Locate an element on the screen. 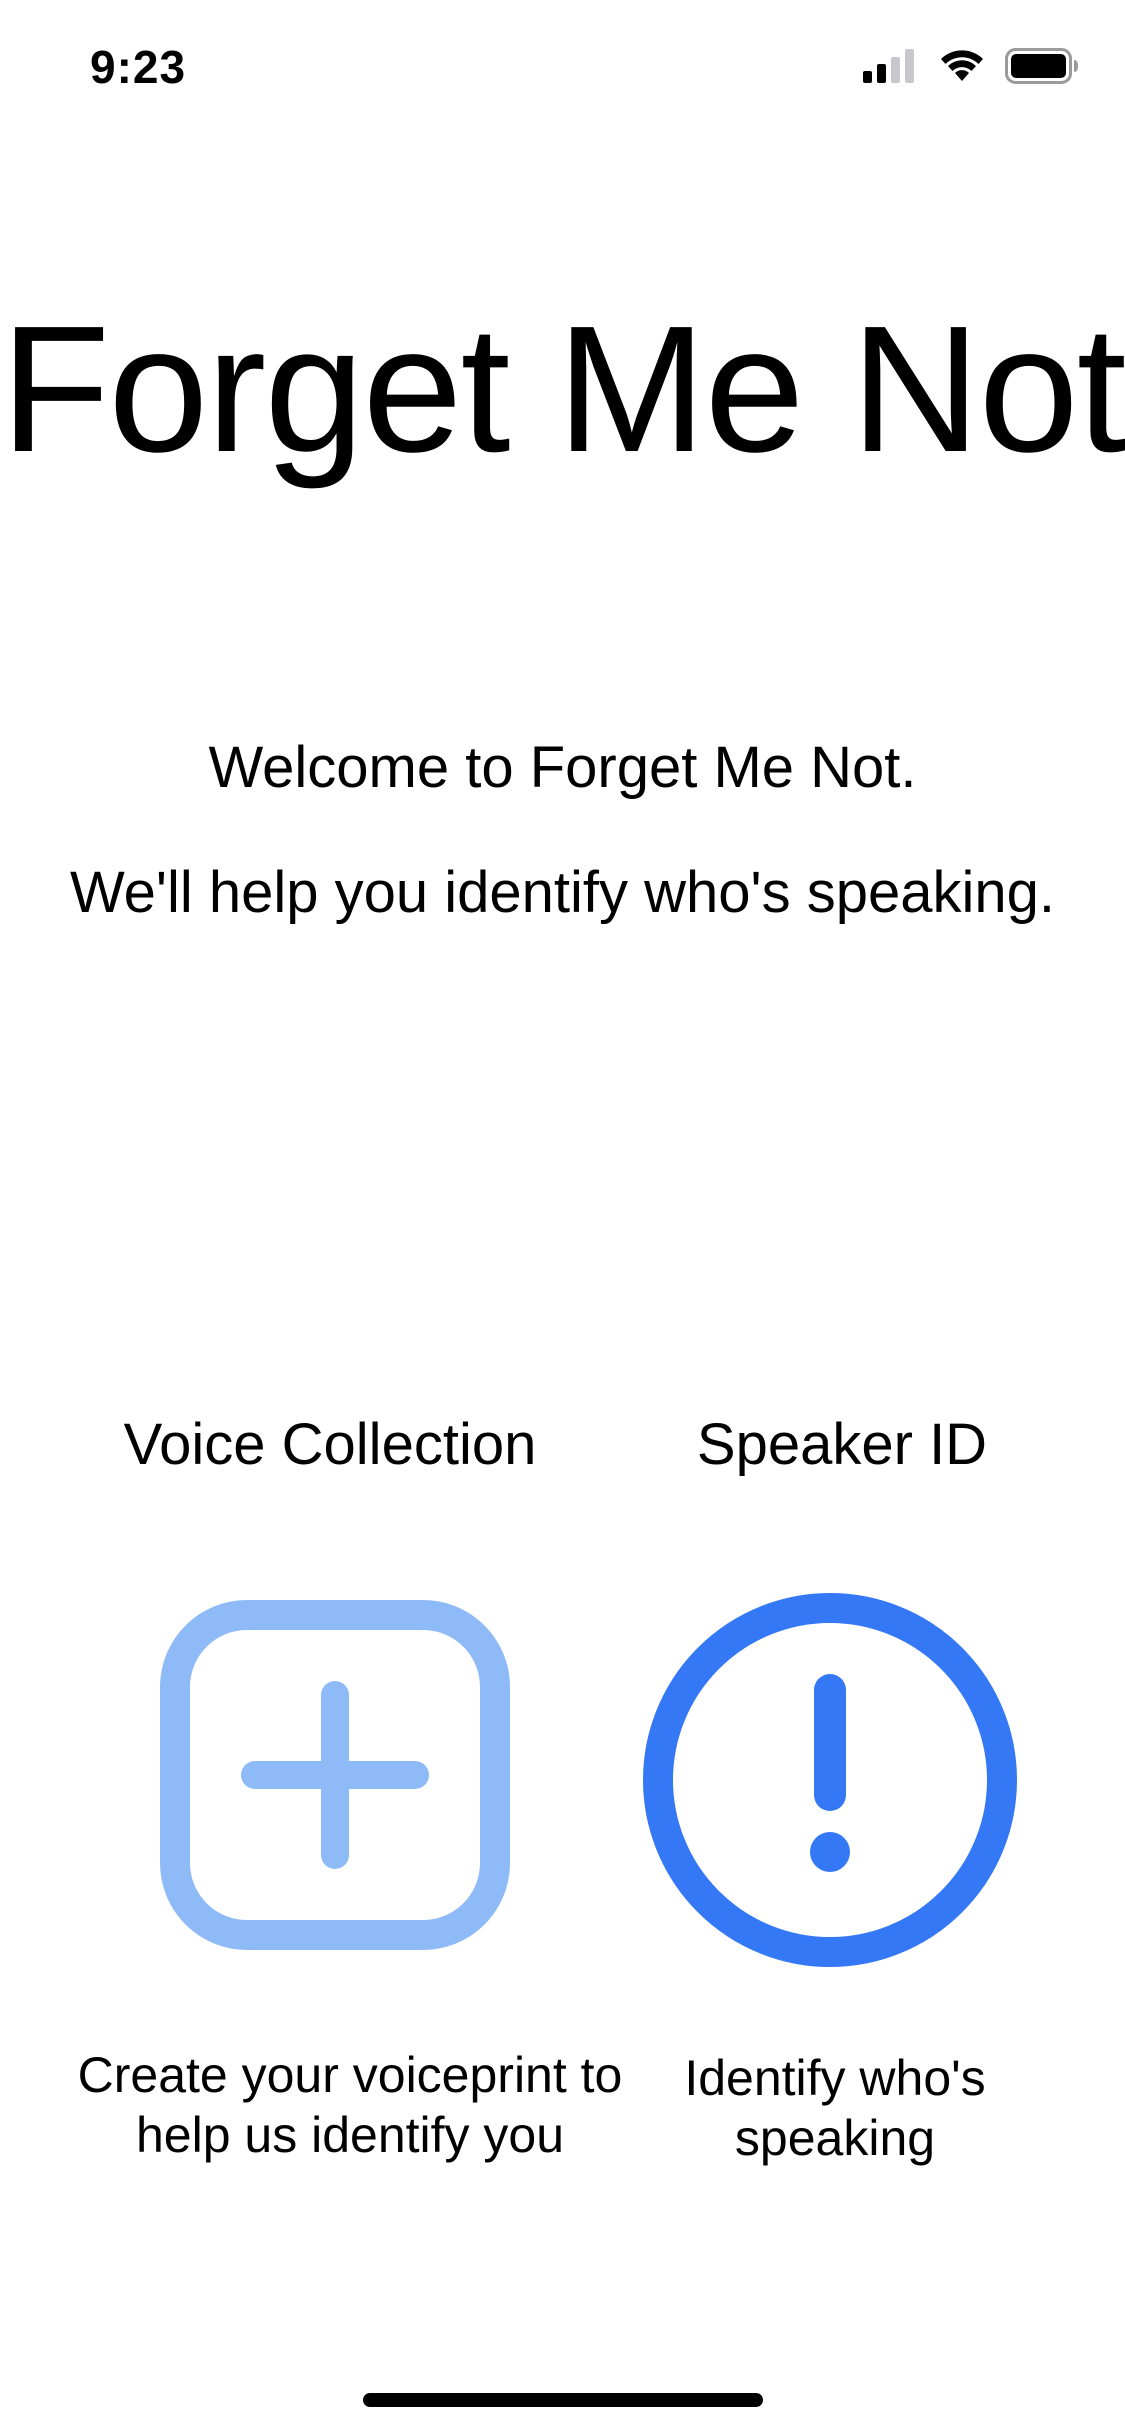  voice-collection-label: Voice Collection is located at coordinates (330, 1444).